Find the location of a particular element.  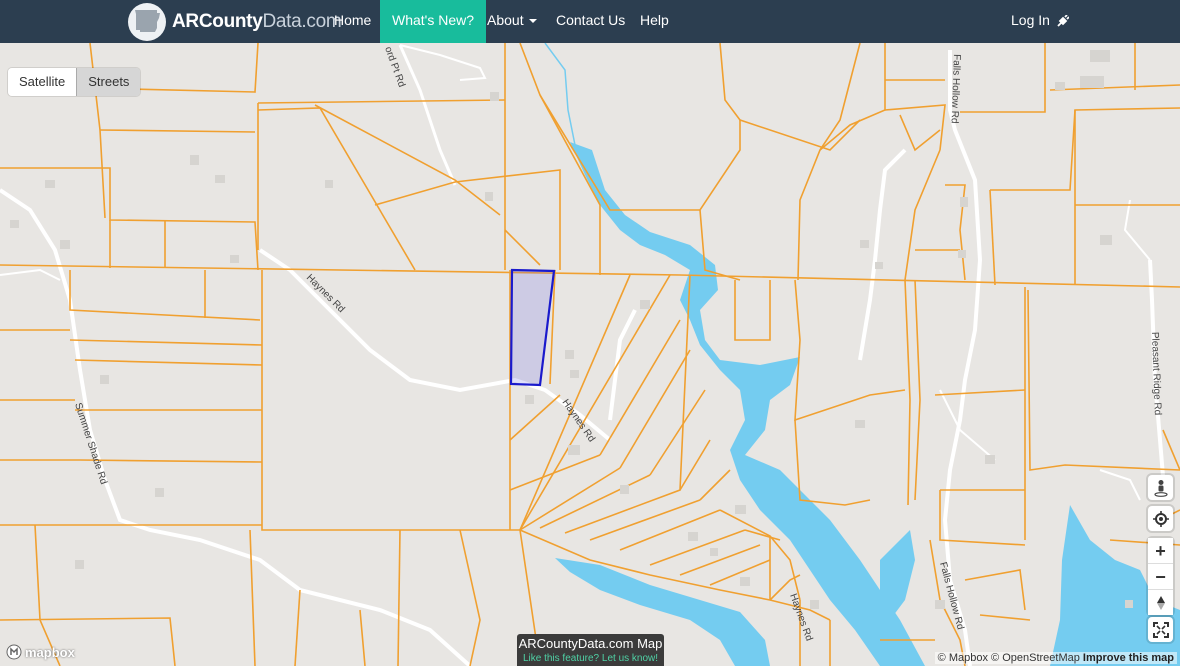

mapbox-logo-text: mapbox is located at coordinates (50, 652).